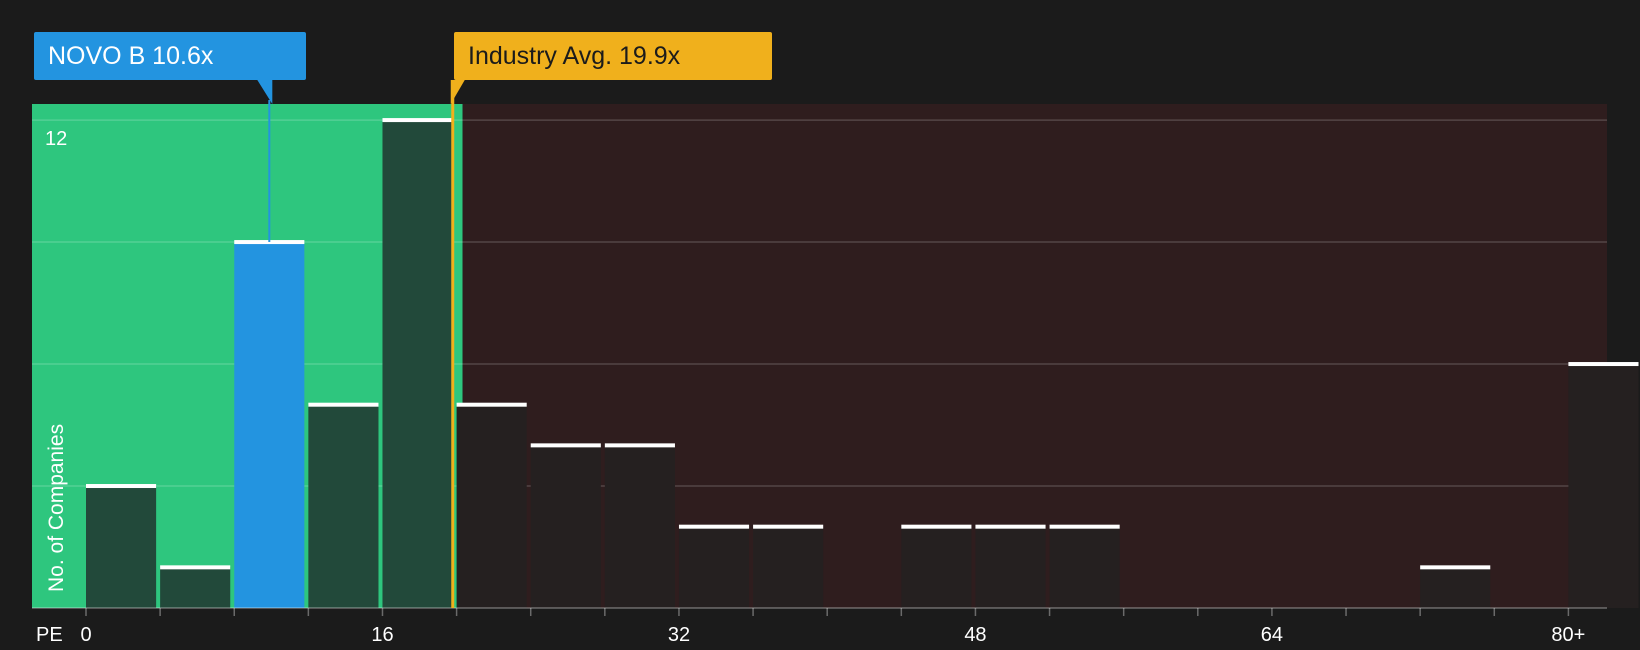  What do you see at coordinates (382, 635) in the screenshot?
I see `x-tick-label-16: 16` at bounding box center [382, 635].